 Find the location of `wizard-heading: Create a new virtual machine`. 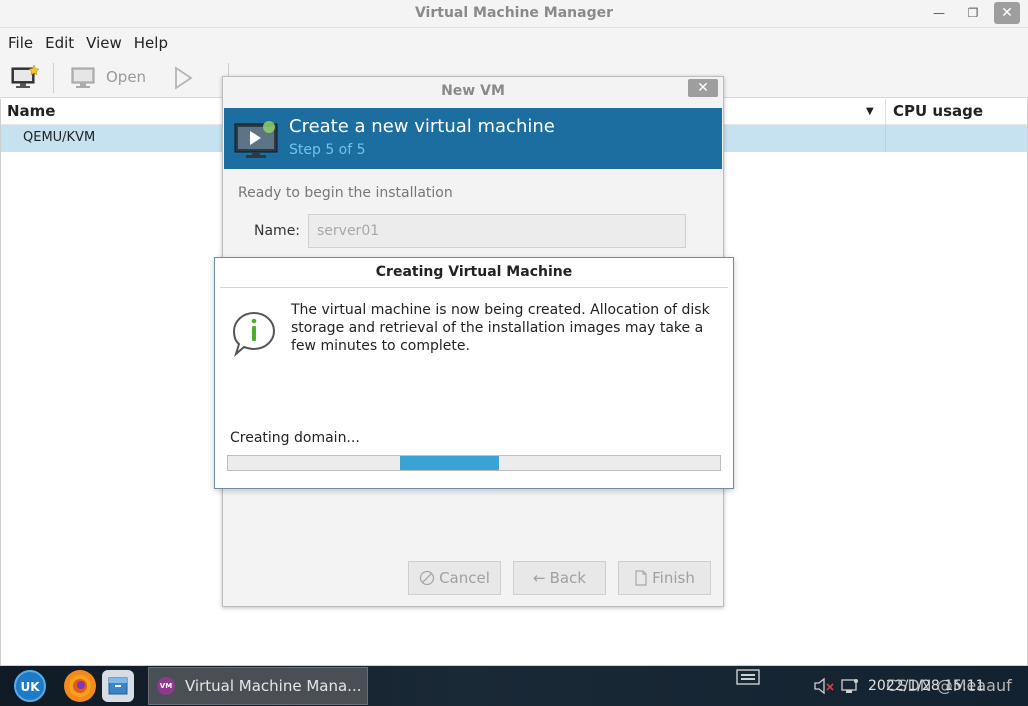

wizard-heading: Create a new virtual machine is located at coordinates (422, 126).